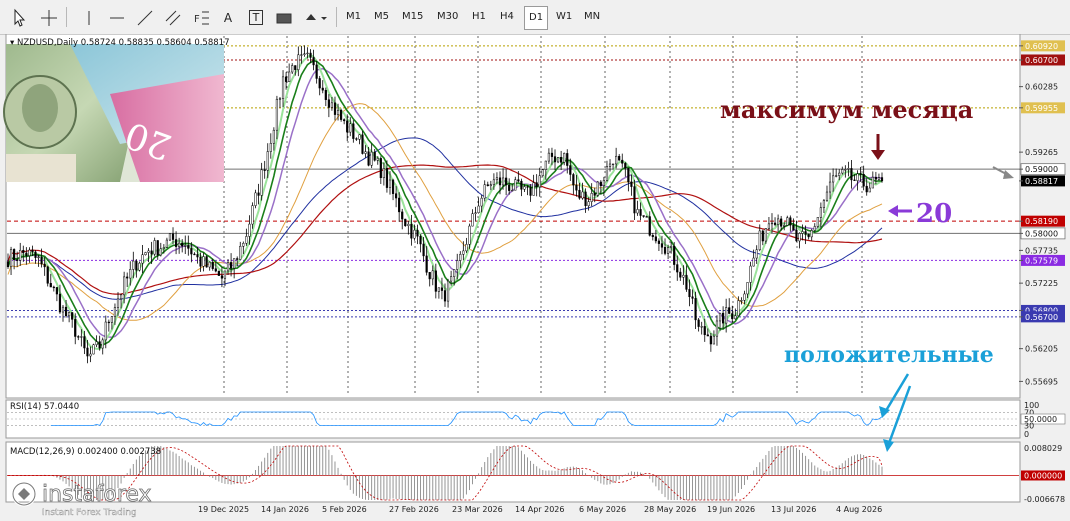 The height and width of the screenshot is (521, 1070). Describe the element at coordinates (889, 355) in the screenshot. I see `positive-annotation: положительные` at that location.